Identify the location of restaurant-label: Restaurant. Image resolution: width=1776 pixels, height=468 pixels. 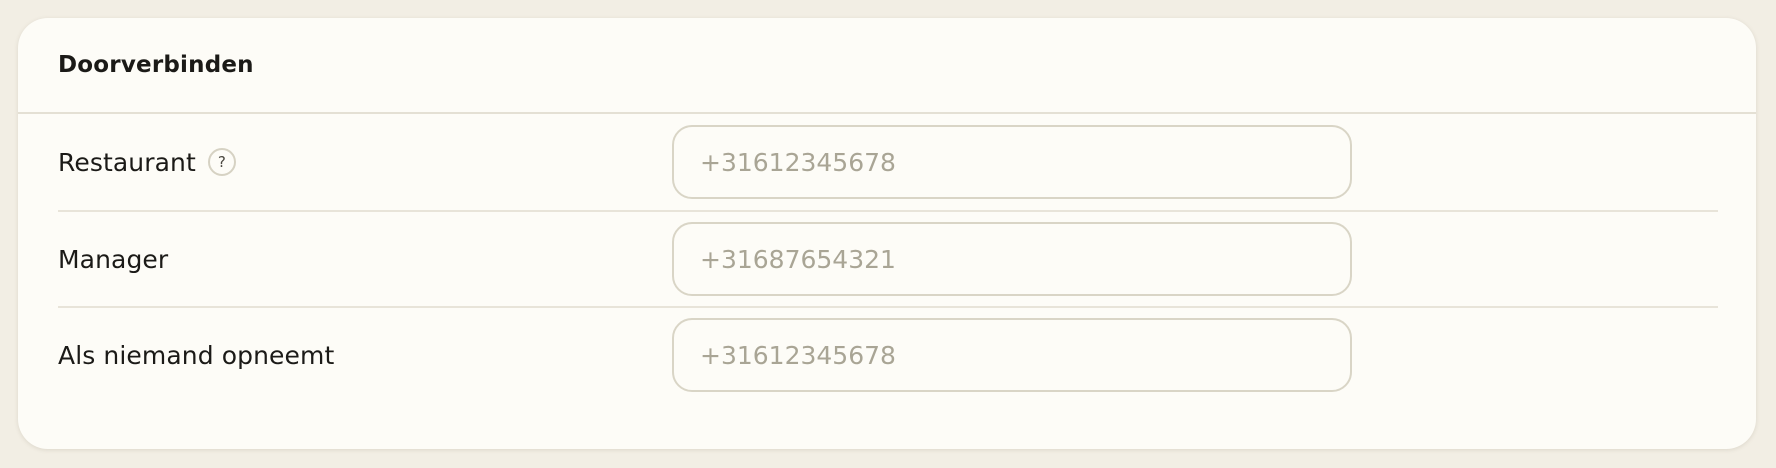
(127, 162).